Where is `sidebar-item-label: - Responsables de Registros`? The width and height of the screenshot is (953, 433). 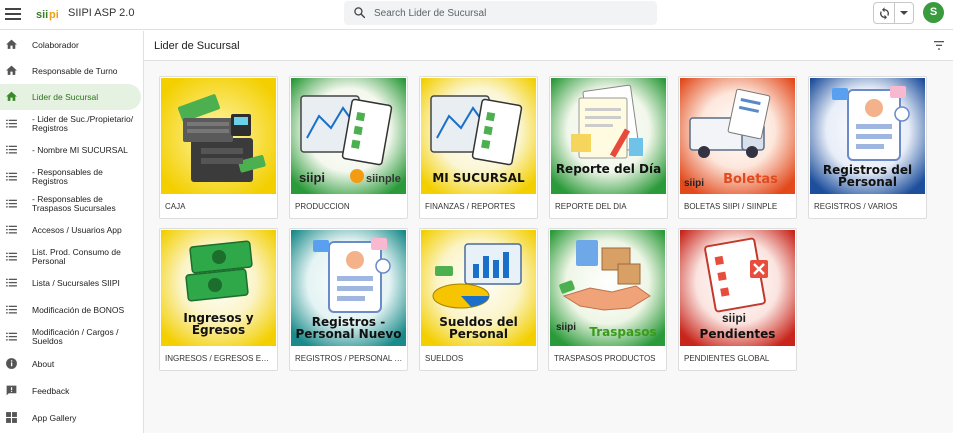 sidebar-item-label: - Responsables de Registros is located at coordinates (67, 176).